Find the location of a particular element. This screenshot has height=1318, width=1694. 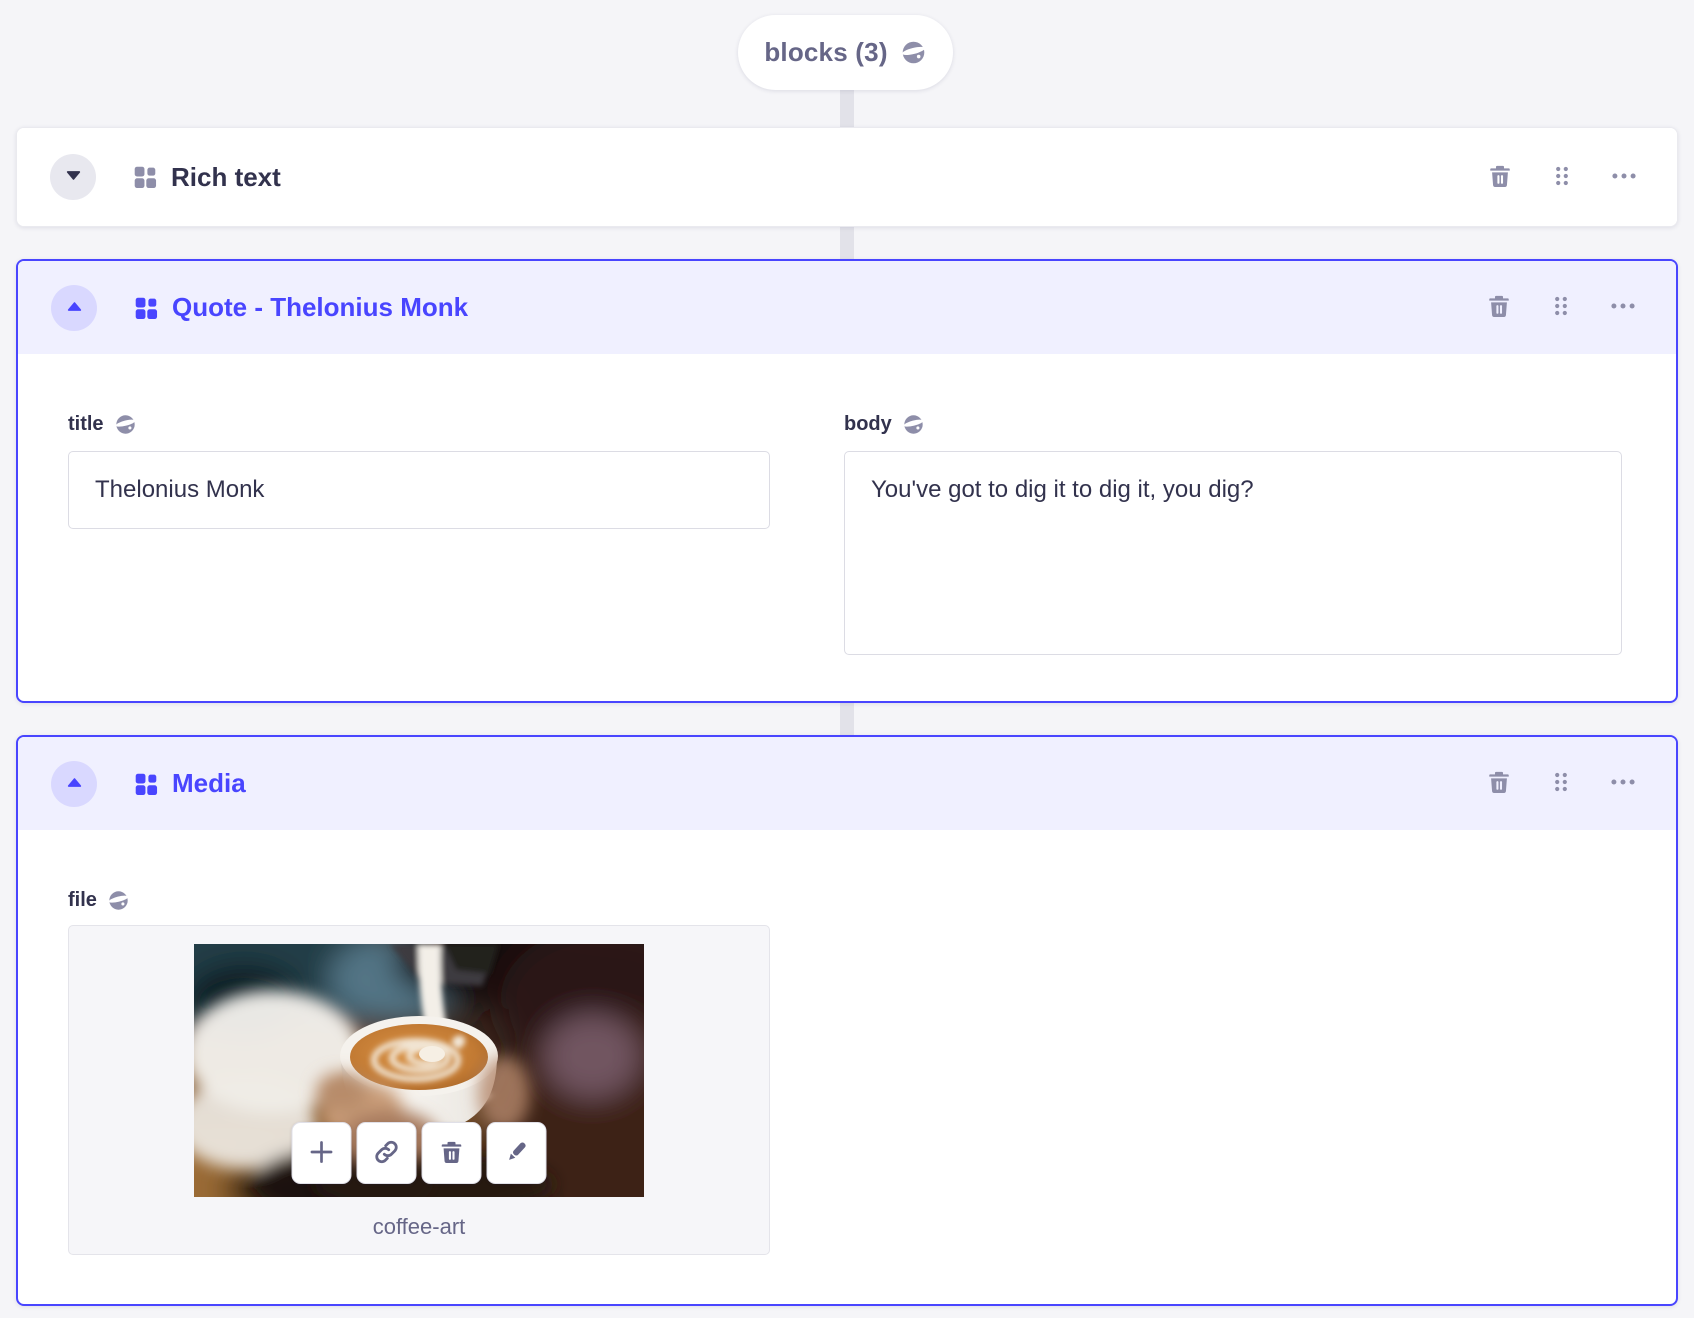

body-textarea: You've got to dig it to dig it, you dig? is located at coordinates (1233, 553).